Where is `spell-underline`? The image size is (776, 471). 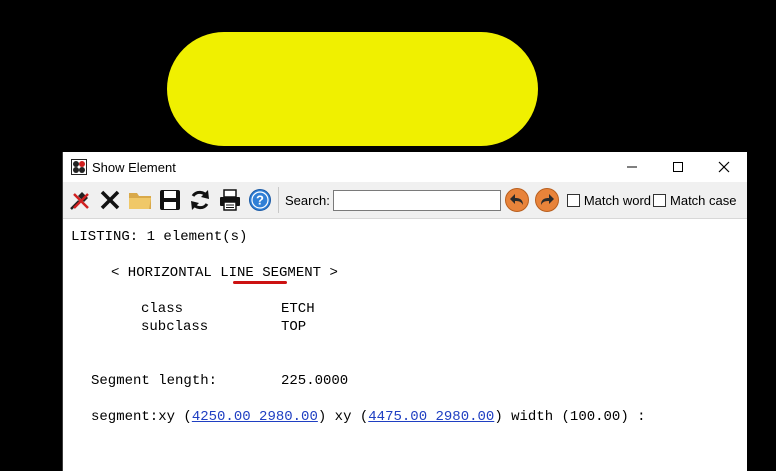 spell-underline is located at coordinates (260, 282).